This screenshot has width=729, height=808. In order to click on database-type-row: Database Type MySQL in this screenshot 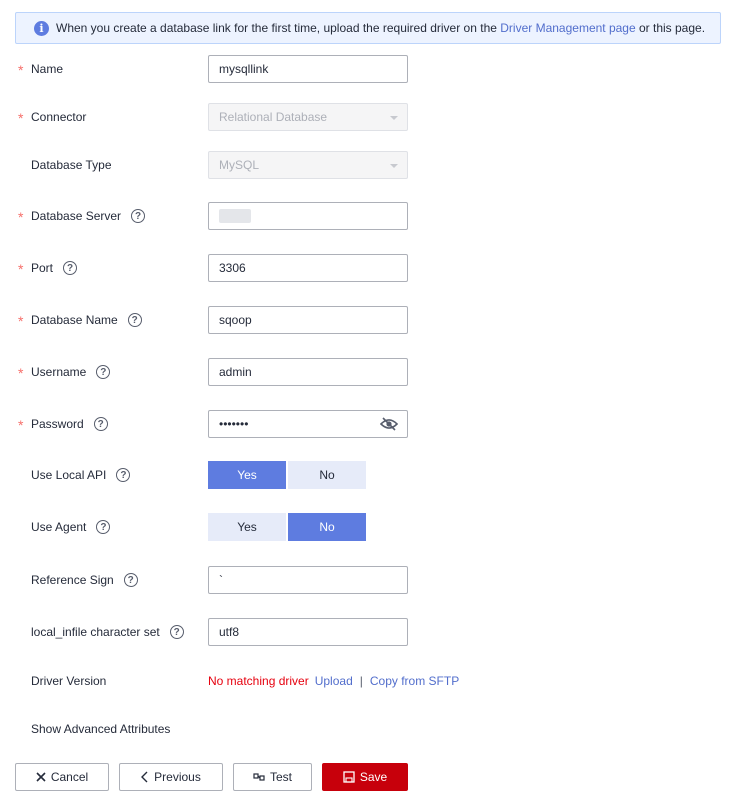, I will do `click(364, 165)`.